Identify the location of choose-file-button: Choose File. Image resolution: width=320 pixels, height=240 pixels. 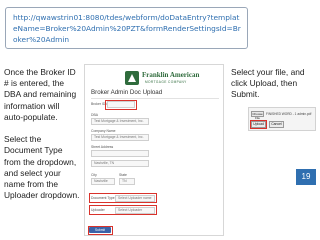
(257, 115).